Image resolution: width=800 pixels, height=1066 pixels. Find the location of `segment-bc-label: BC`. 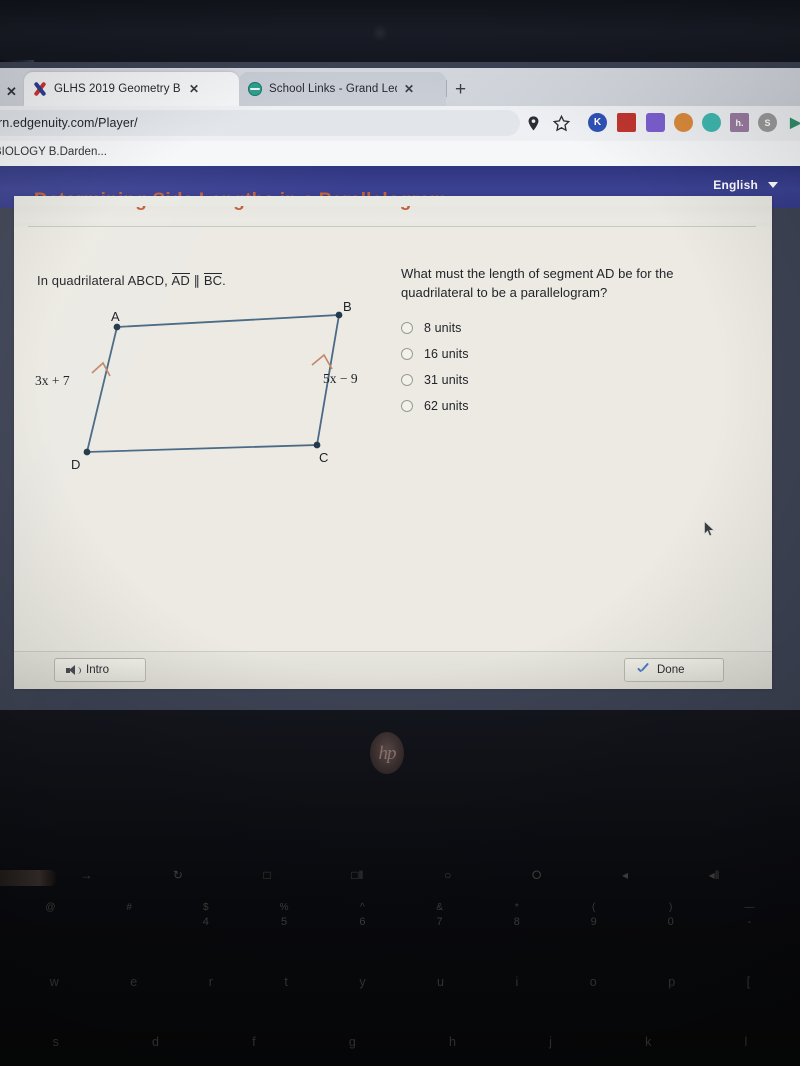

segment-bc-label: BC is located at coordinates (213, 280).